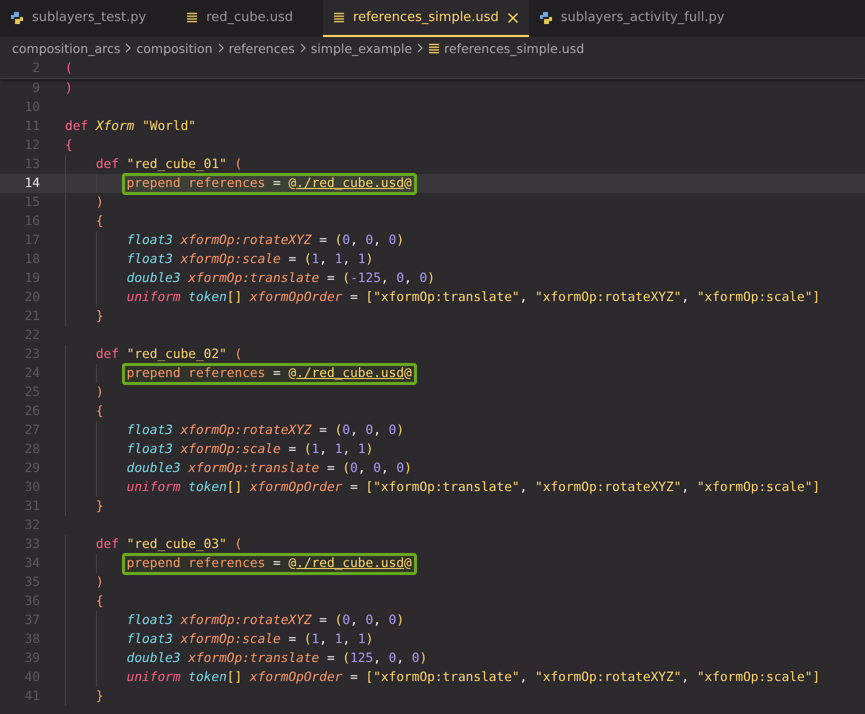 This screenshot has width=865, height=714. Describe the element at coordinates (261, 48) in the screenshot. I see `breadcrumb-item: references` at that location.